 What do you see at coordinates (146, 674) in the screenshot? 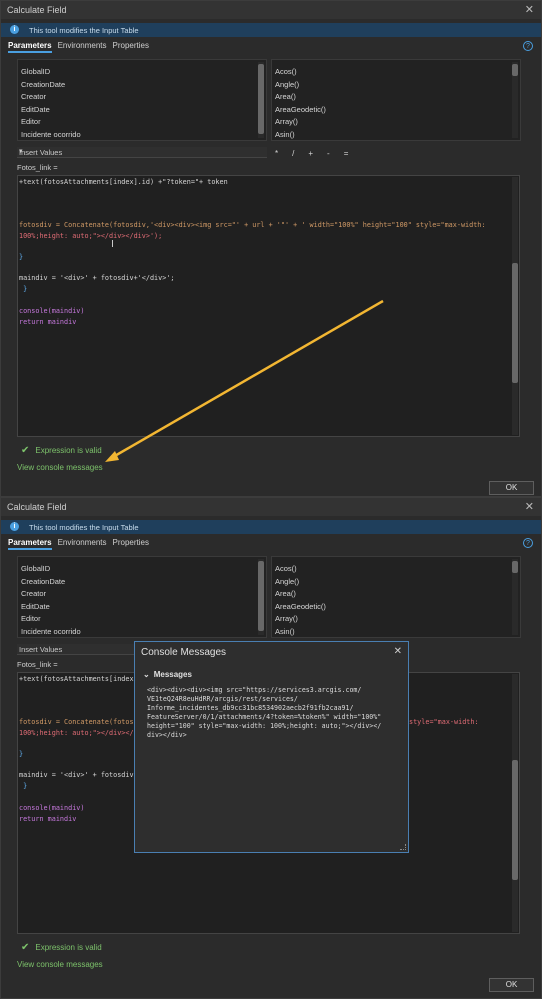
I see `chevron-down-icon: ⌄` at bounding box center [146, 674].